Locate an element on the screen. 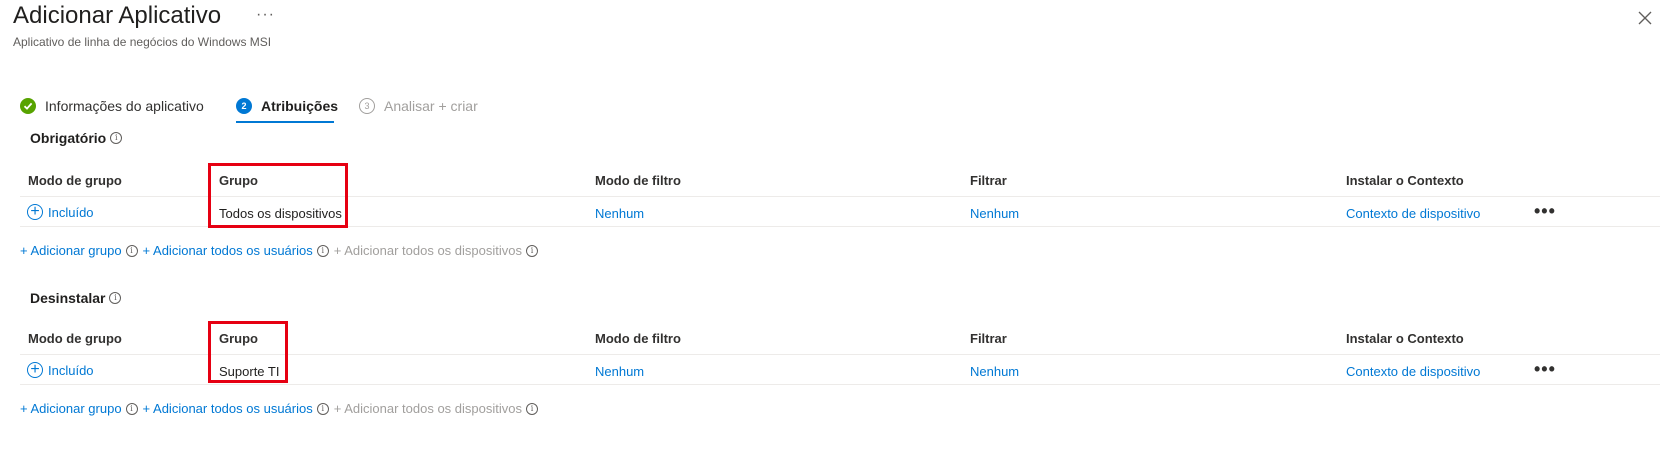 The image size is (1670, 454). section-title-required: Obrigatório i is located at coordinates (76, 138).